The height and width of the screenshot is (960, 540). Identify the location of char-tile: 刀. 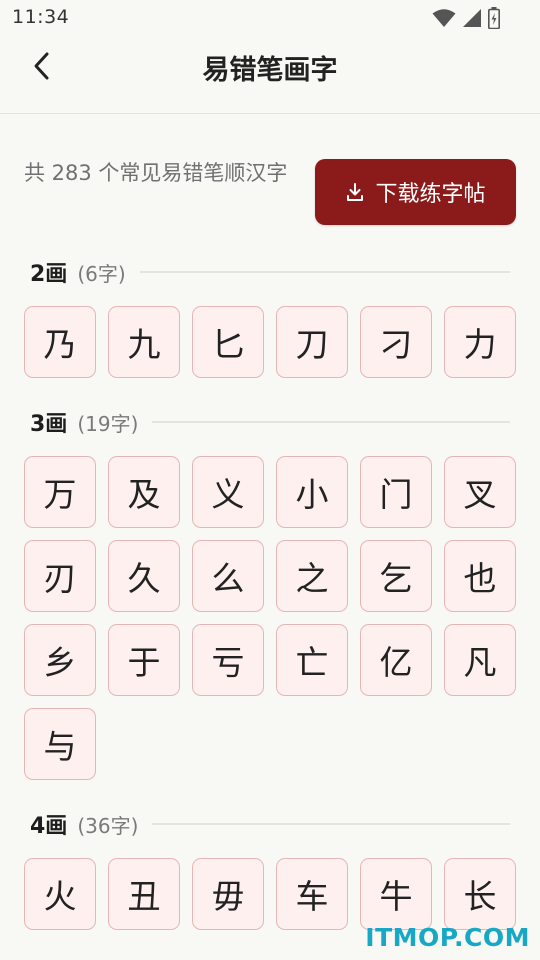
(312, 342).